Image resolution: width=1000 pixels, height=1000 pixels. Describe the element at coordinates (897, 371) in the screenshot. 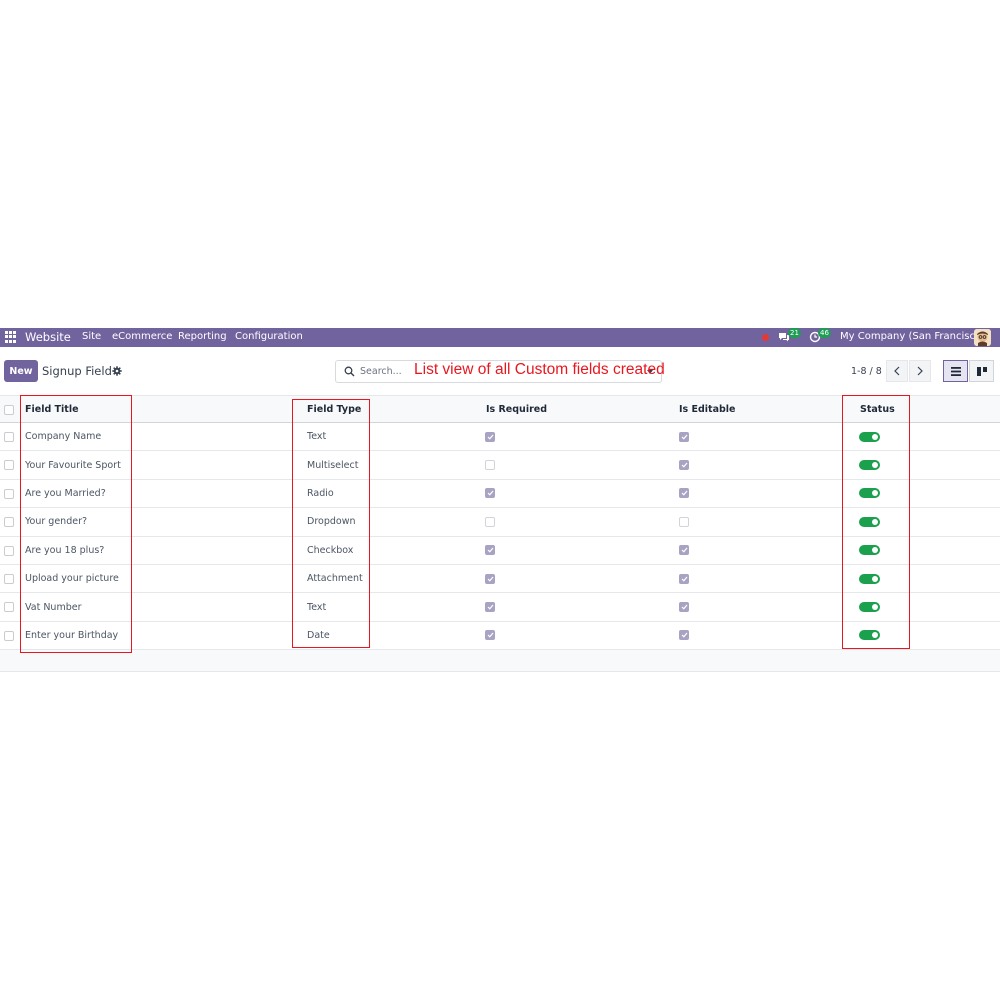

I see `pager-previous-button` at that location.